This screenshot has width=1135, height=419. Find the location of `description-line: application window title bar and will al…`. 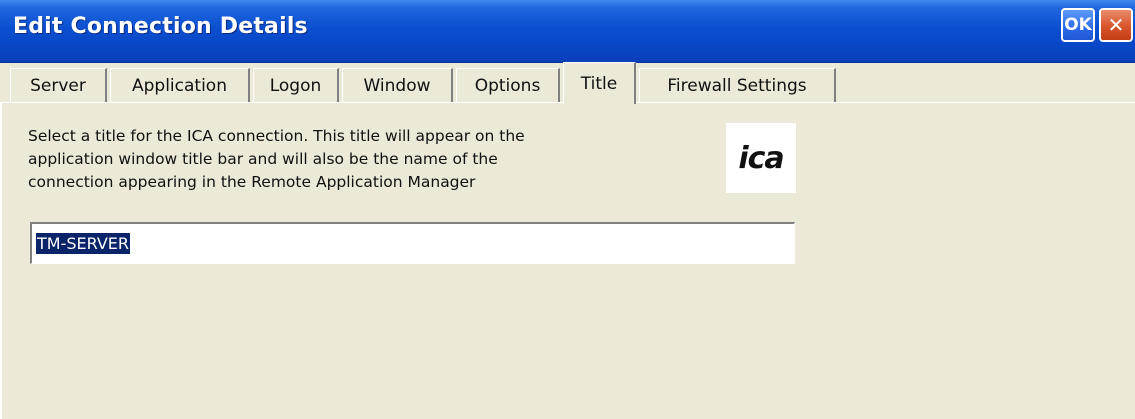

description-line: application window title bar and will al… is located at coordinates (263, 159).